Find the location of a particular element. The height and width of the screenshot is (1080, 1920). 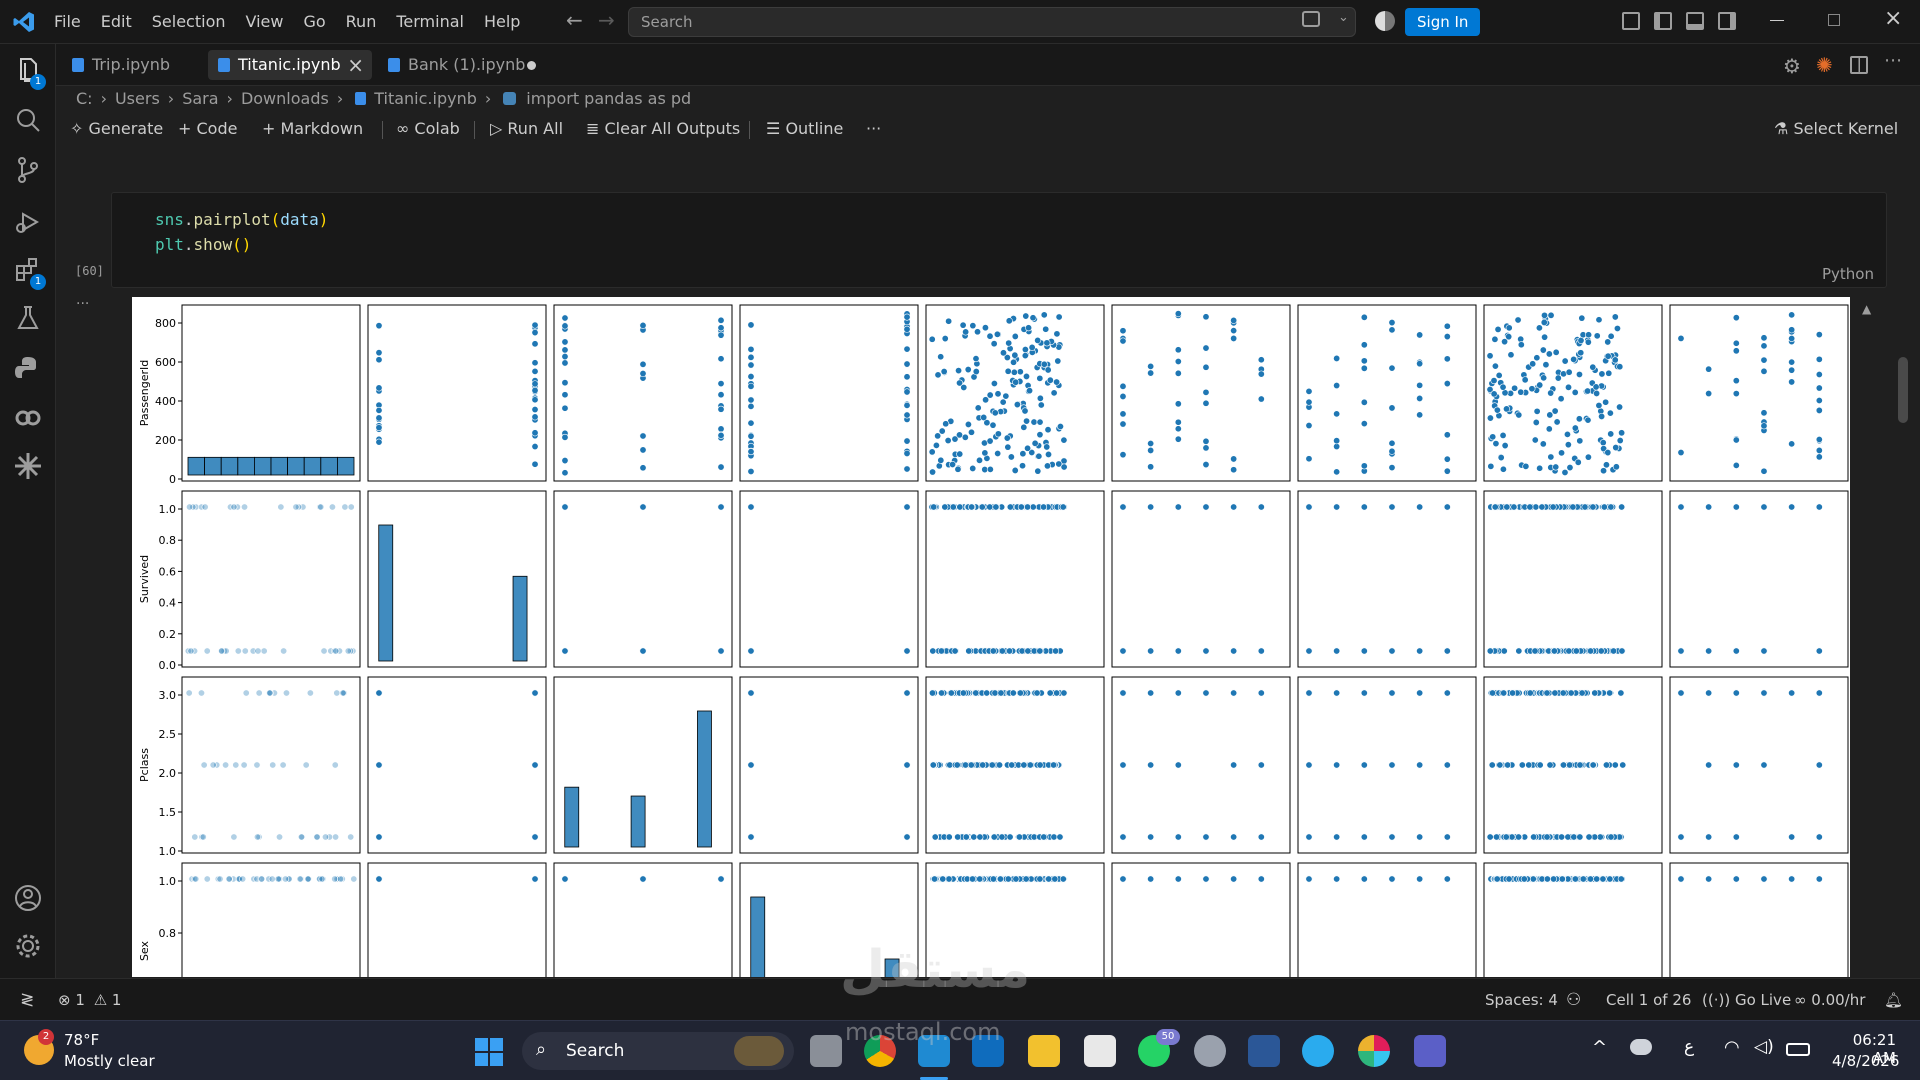

vscode-logo-icon is located at coordinates (24, 22).